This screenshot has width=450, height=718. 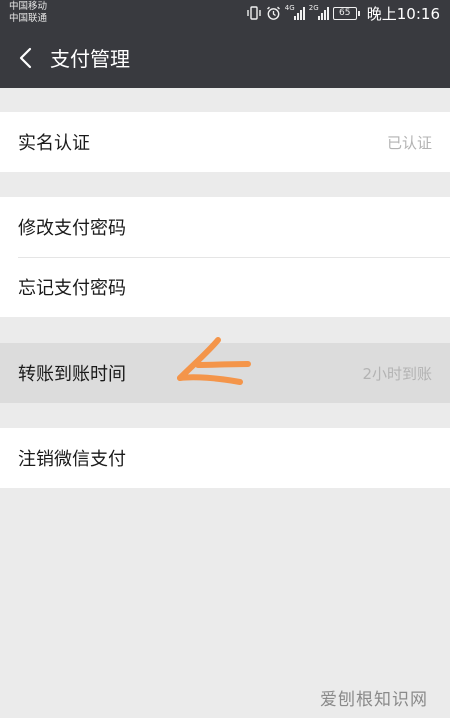 What do you see at coordinates (319, 12) in the screenshot?
I see `signal-2g-icon: 2G` at bounding box center [319, 12].